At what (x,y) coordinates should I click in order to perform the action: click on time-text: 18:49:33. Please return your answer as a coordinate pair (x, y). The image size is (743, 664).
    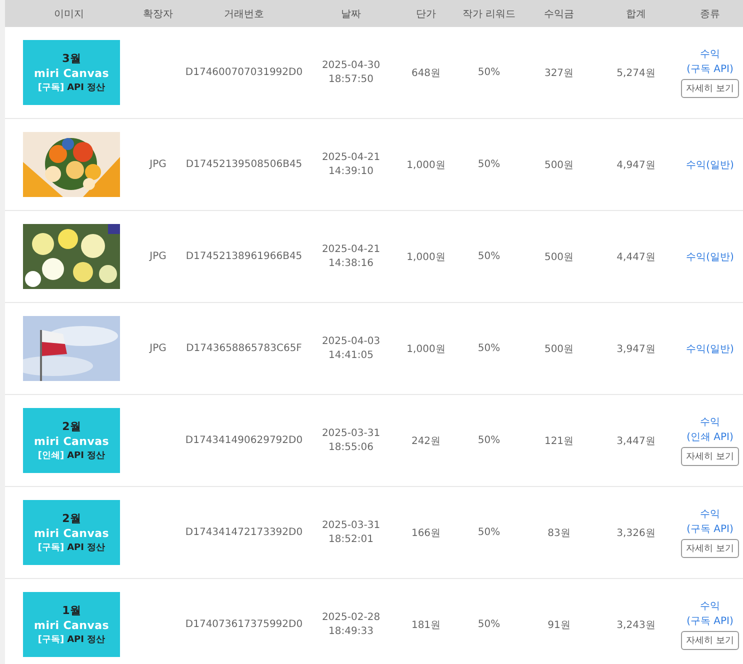
    Looking at the image, I should click on (351, 631).